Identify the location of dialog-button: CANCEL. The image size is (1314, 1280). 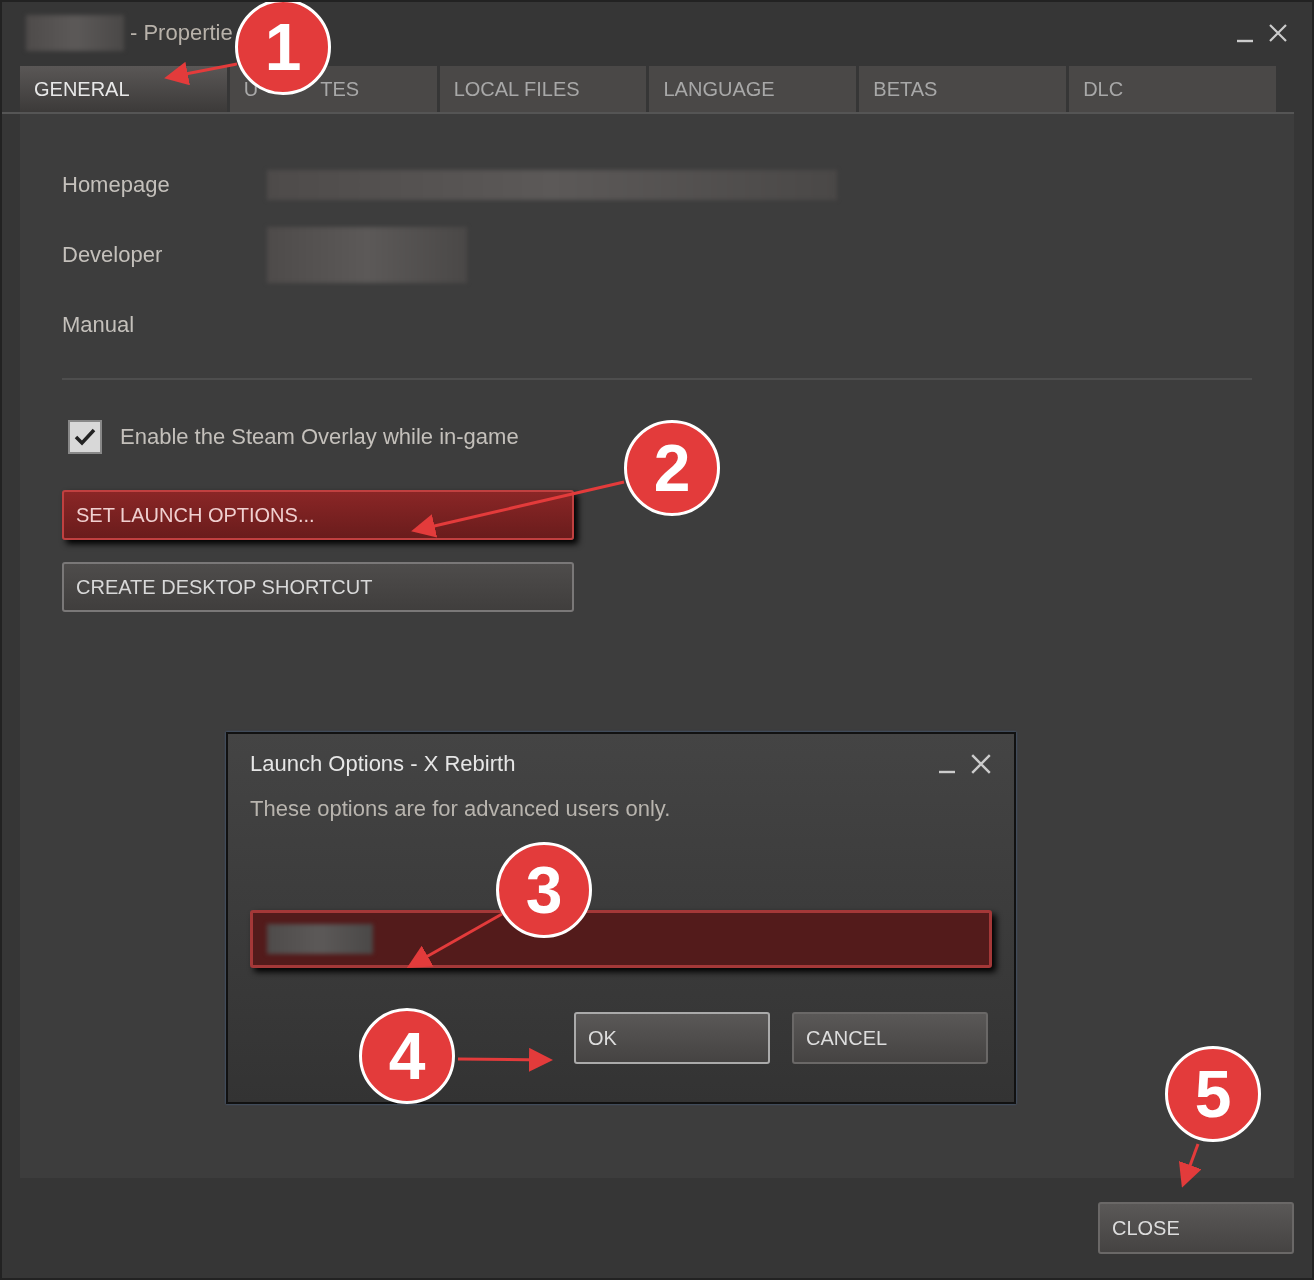
(890, 1038).